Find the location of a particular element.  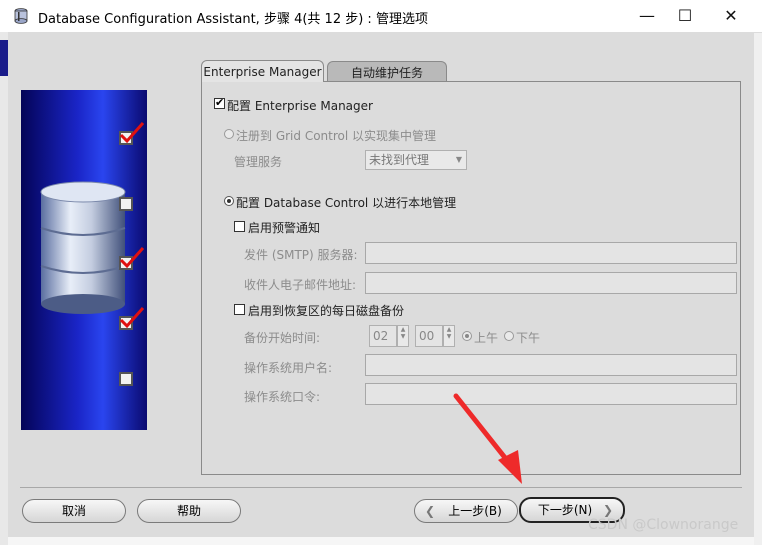

mgmt-service-select: 未找到代理 ▼ is located at coordinates (416, 160).